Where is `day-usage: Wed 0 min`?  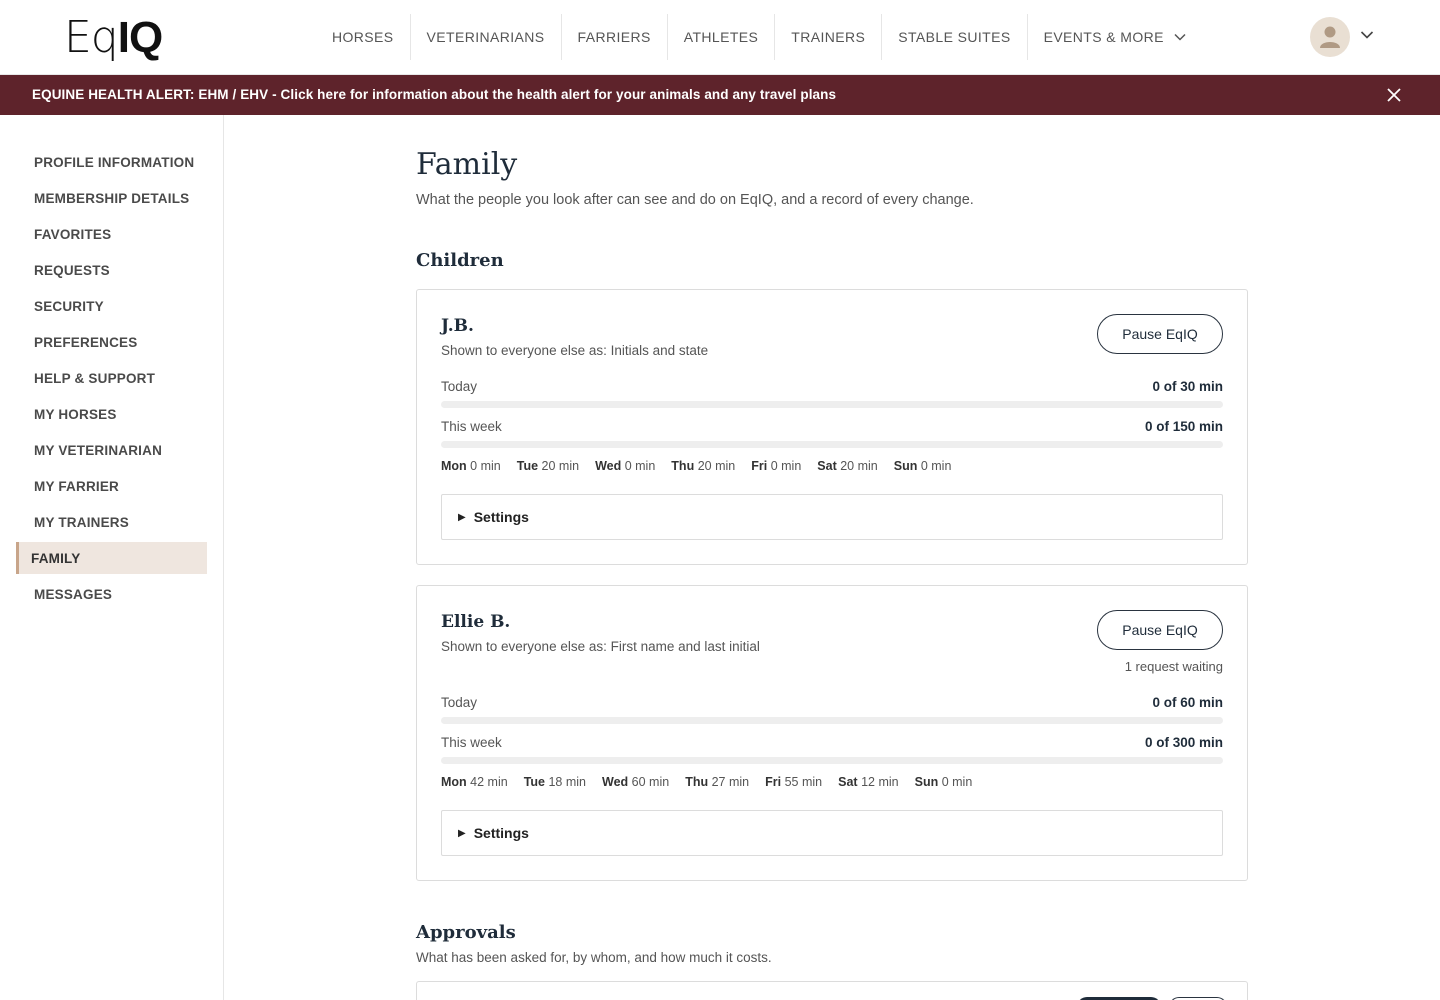 day-usage: Wed 0 min is located at coordinates (625, 466).